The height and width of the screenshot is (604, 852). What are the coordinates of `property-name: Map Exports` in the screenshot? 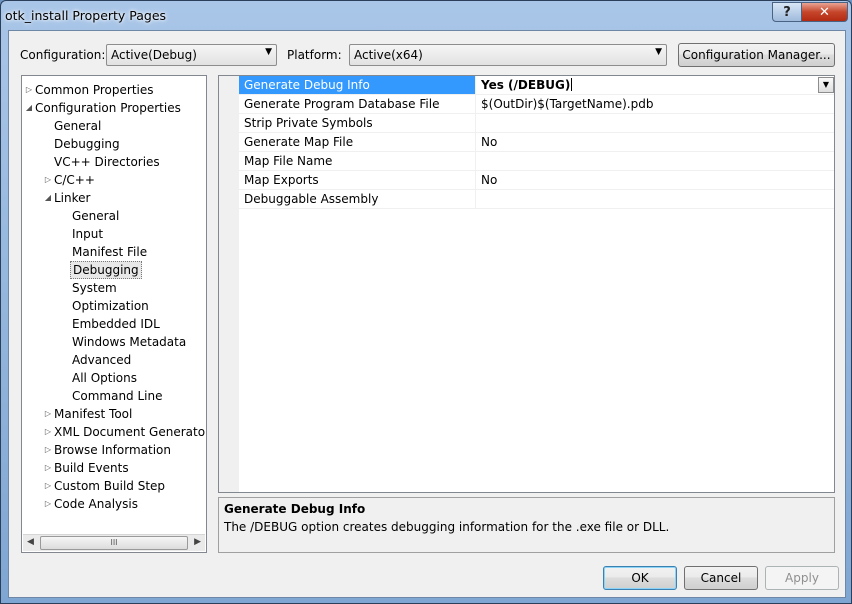 It's located at (357, 180).